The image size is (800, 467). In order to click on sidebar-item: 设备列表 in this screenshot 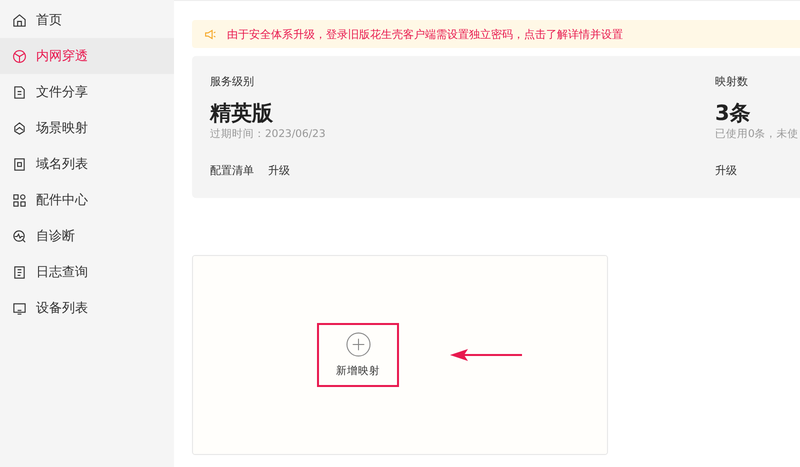, I will do `click(87, 308)`.